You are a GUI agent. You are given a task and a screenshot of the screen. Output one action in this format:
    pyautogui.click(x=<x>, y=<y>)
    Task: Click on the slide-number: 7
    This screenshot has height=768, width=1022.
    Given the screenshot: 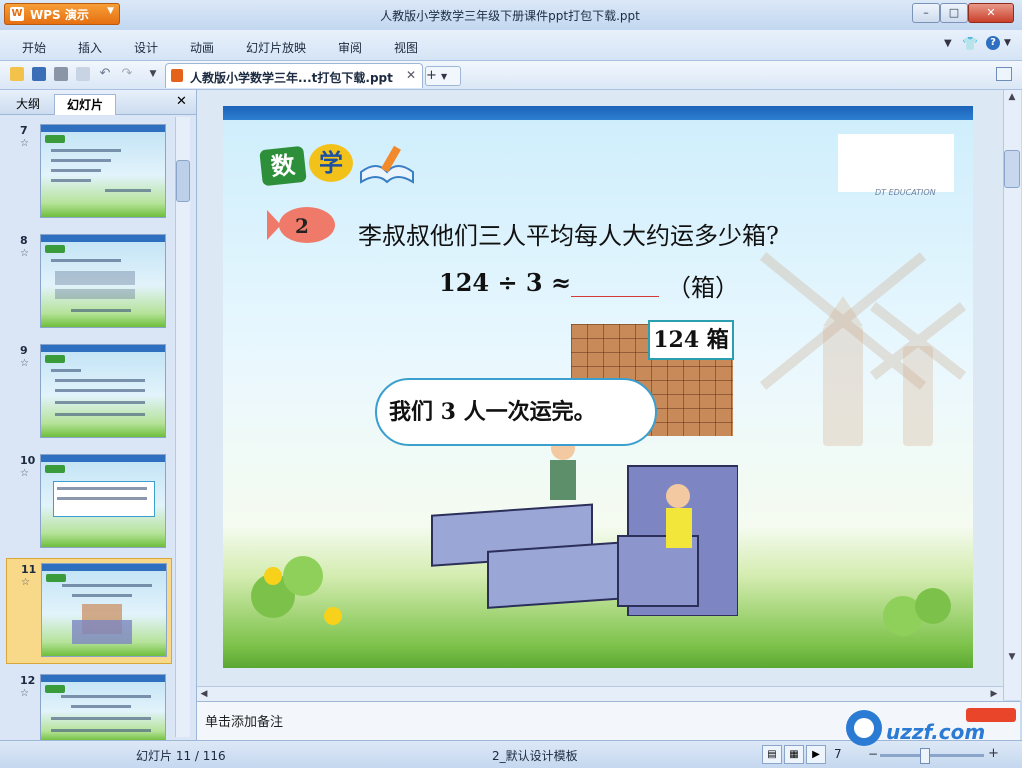 What is the action you would take?
    pyautogui.click(x=24, y=130)
    